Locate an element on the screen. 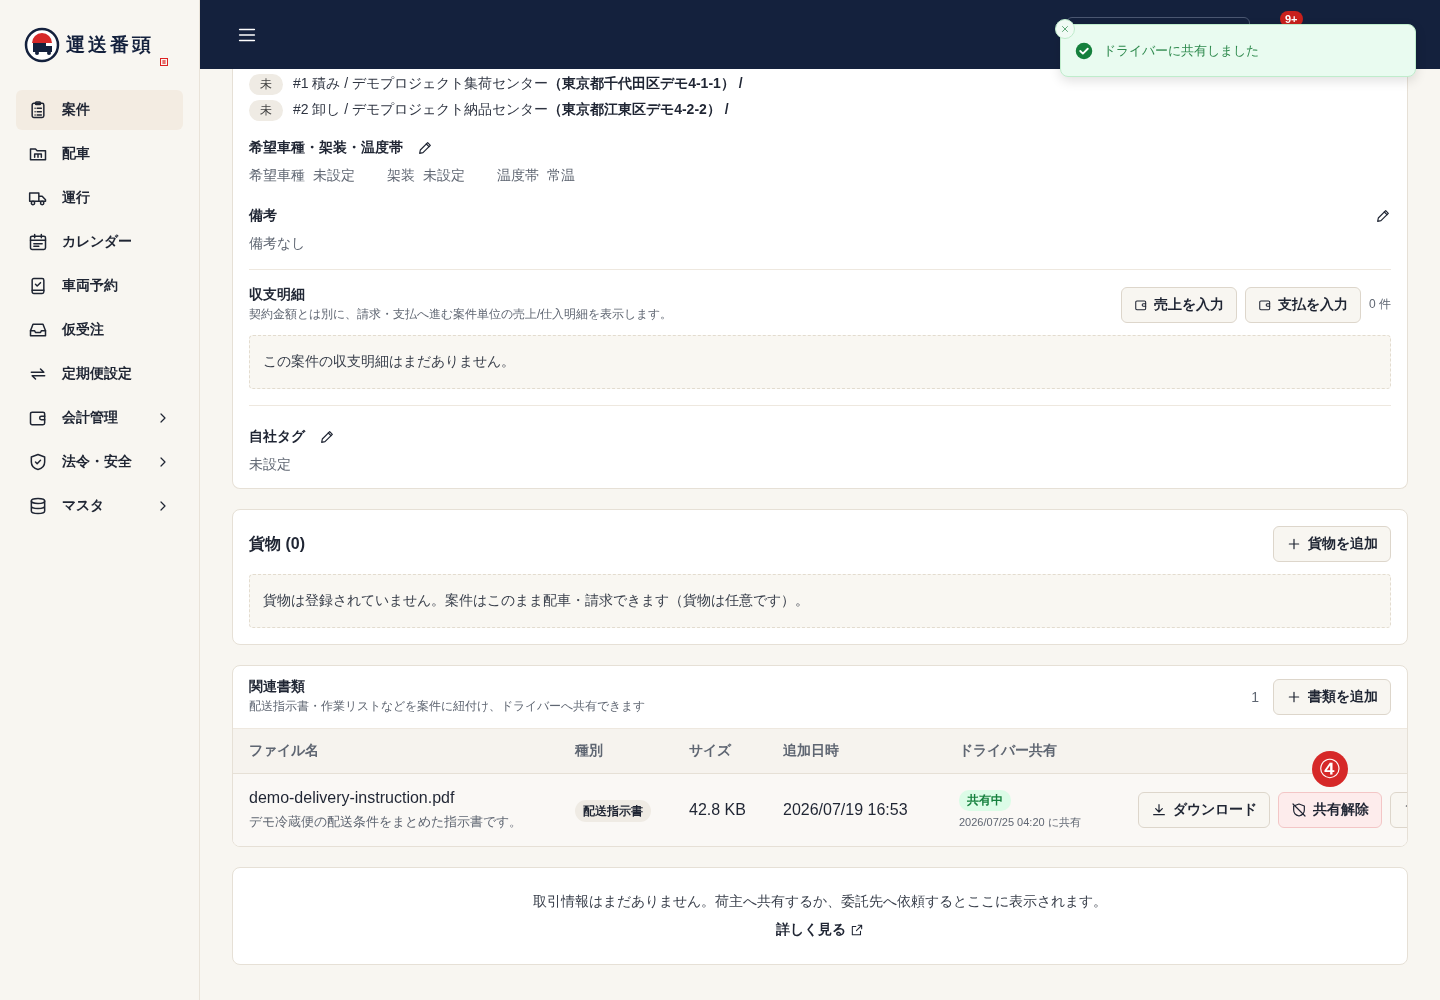 The width and height of the screenshot is (1440, 1000). inbox-icon is located at coordinates (38, 330).